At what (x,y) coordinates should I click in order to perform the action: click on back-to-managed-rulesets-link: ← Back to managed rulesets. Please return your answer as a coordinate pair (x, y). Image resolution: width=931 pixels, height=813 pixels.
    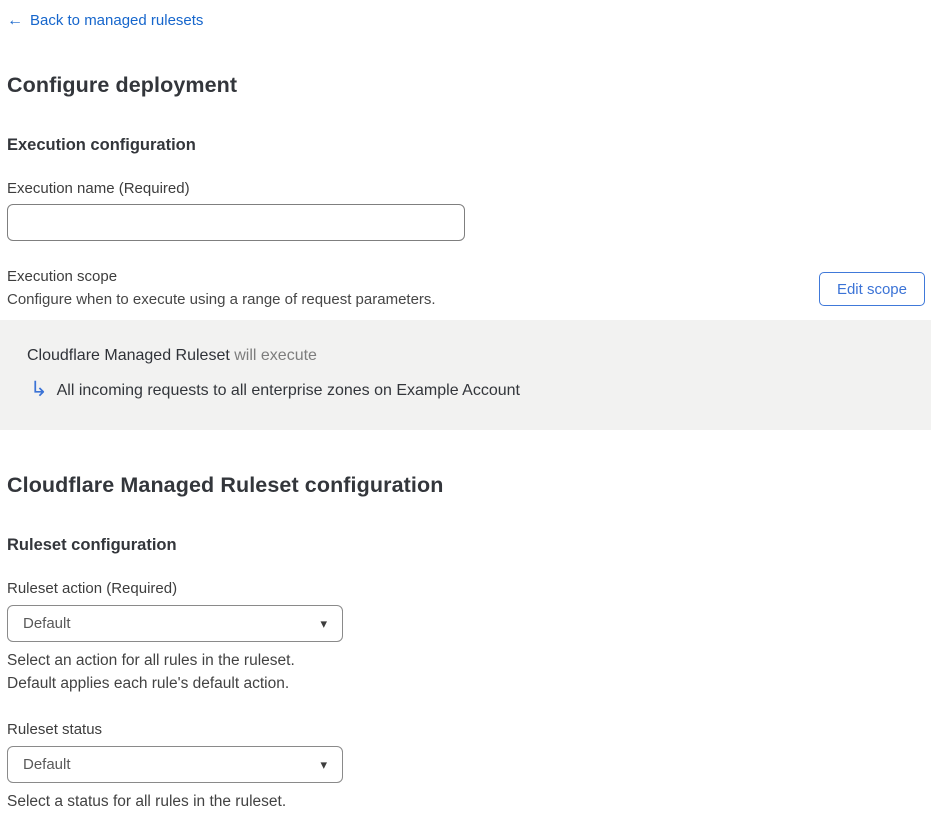
    Looking at the image, I should click on (105, 21).